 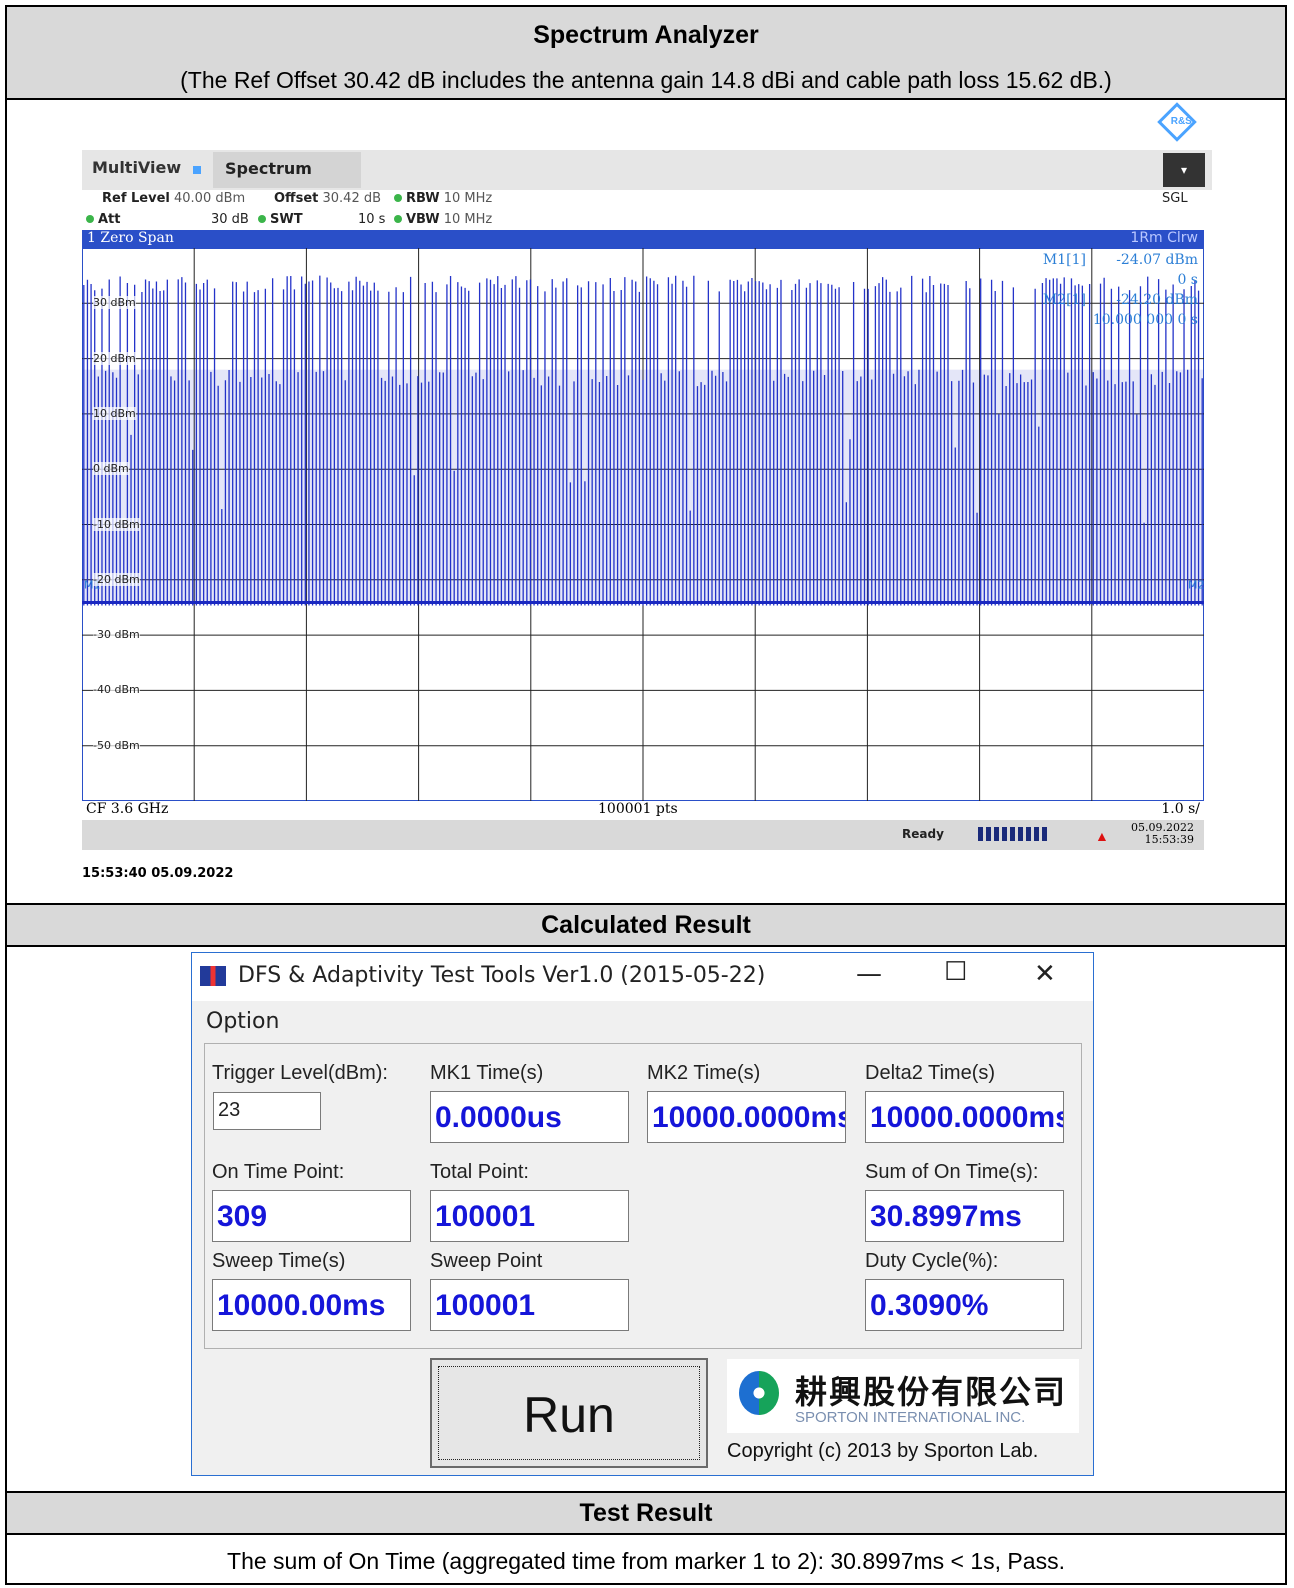 What do you see at coordinates (1157, 260) in the screenshot?
I see `marker1-value: -24.07 dBm` at bounding box center [1157, 260].